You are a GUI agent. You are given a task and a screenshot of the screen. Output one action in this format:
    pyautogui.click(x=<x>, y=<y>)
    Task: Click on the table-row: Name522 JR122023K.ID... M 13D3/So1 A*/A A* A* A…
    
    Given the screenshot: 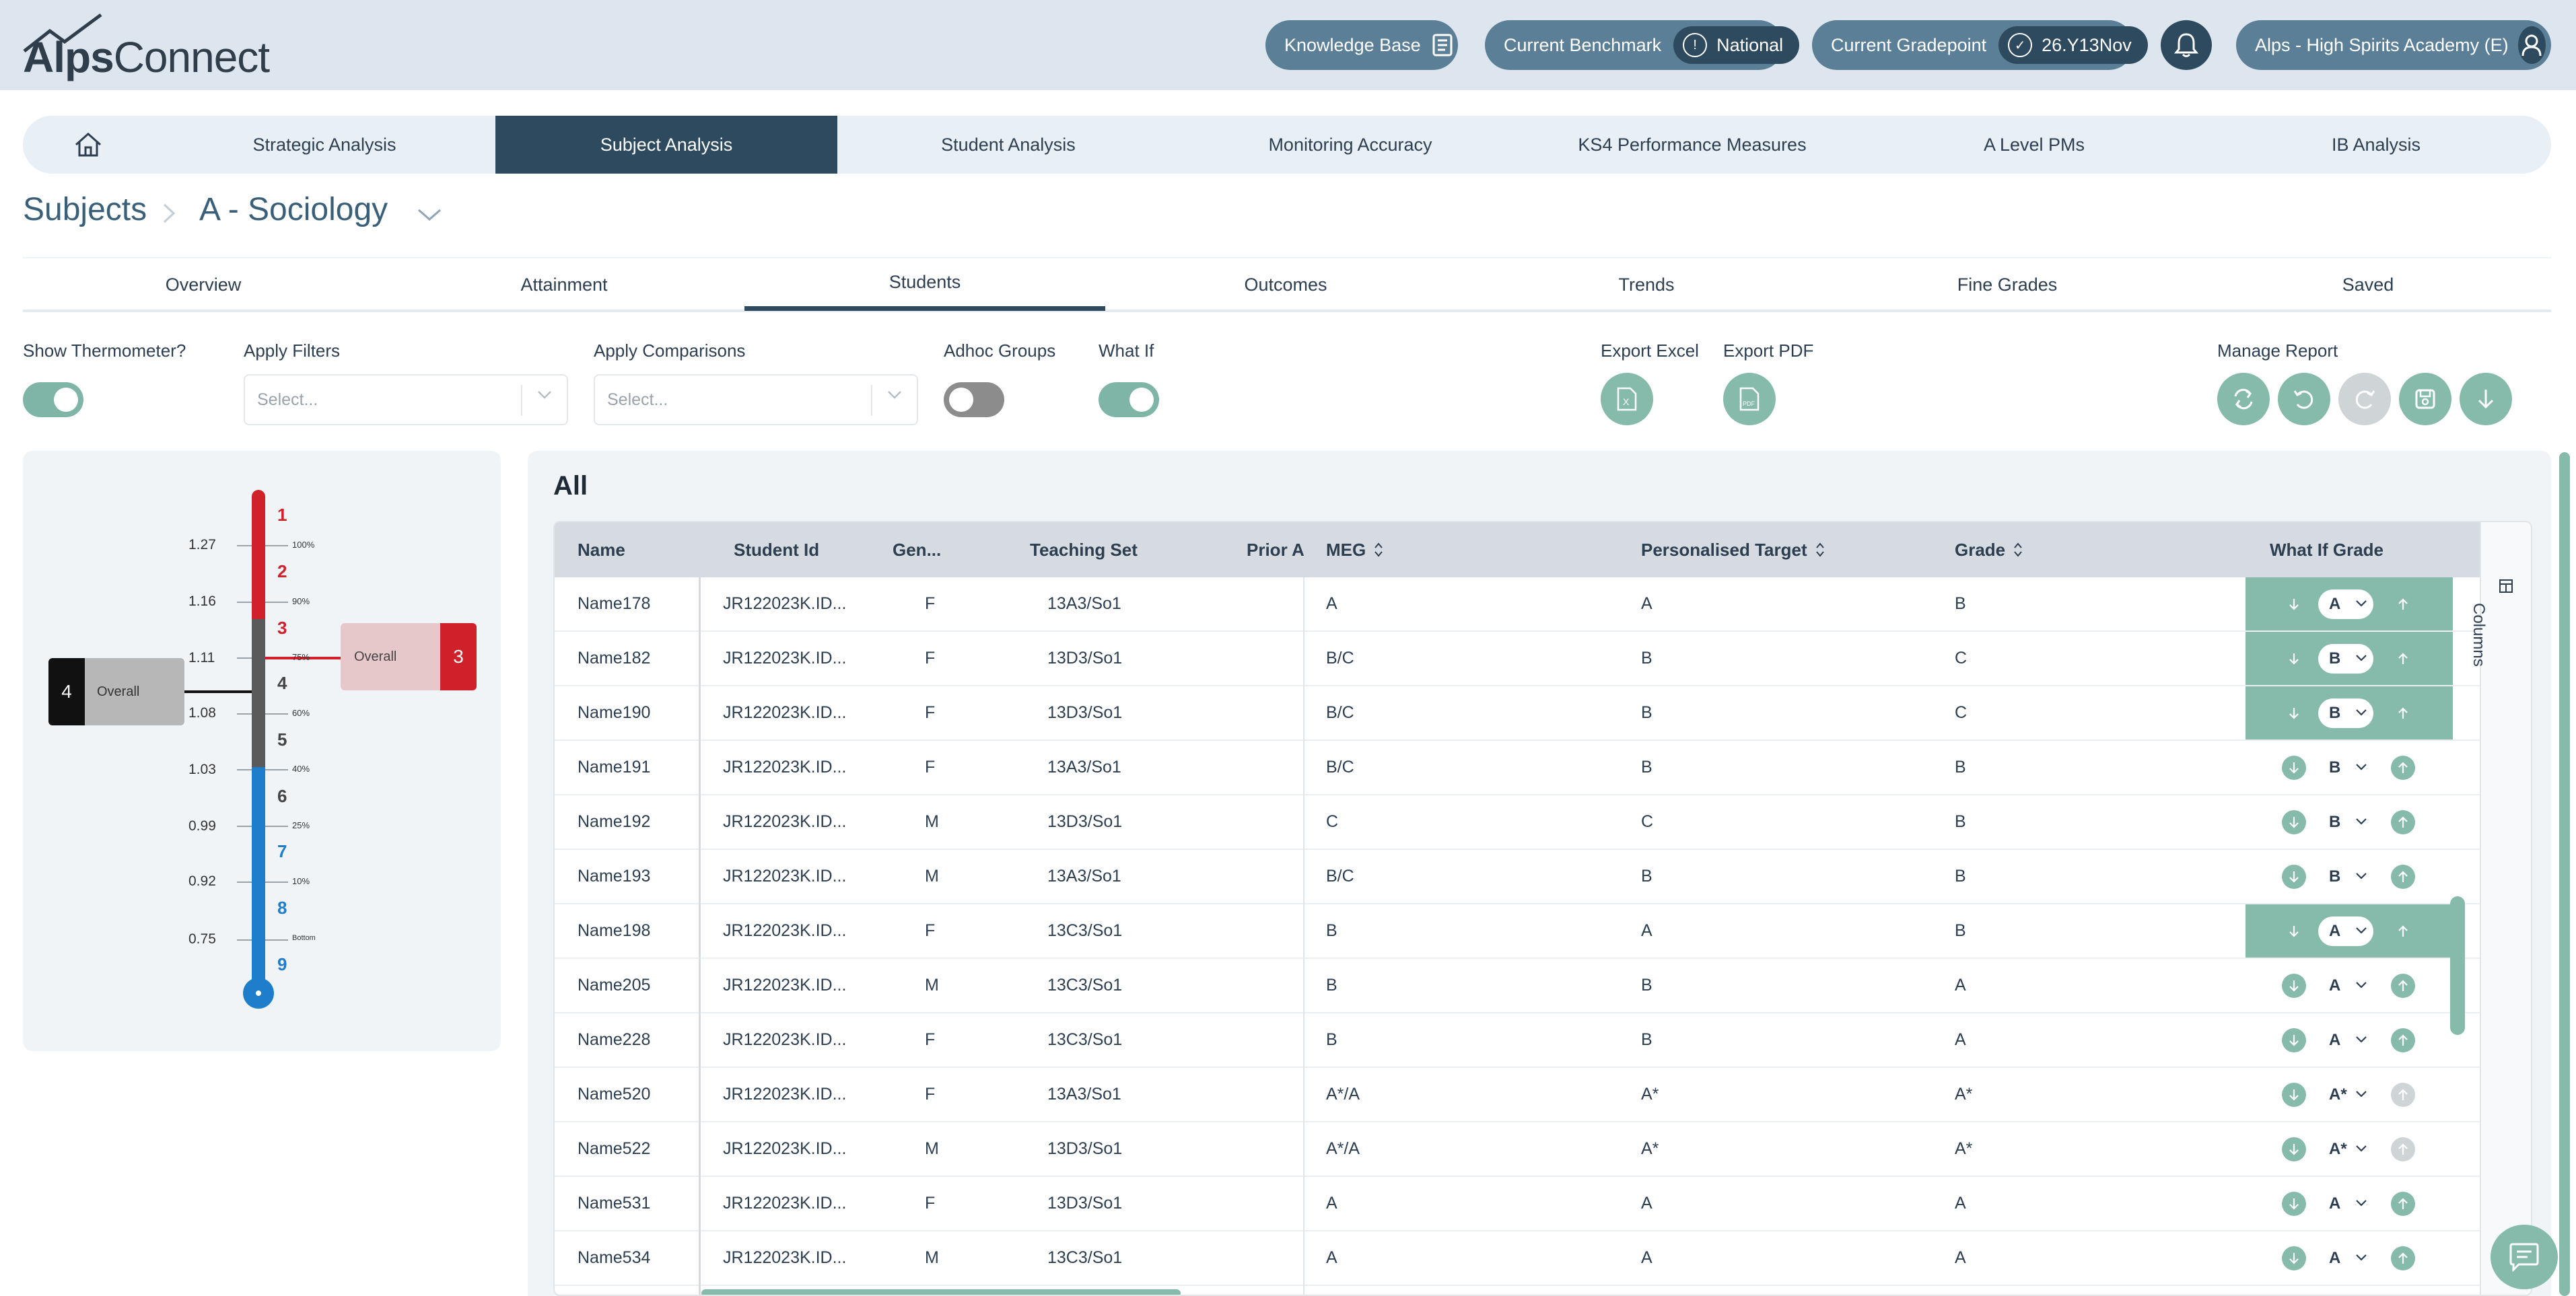 What is the action you would take?
    pyautogui.click(x=1543, y=1149)
    